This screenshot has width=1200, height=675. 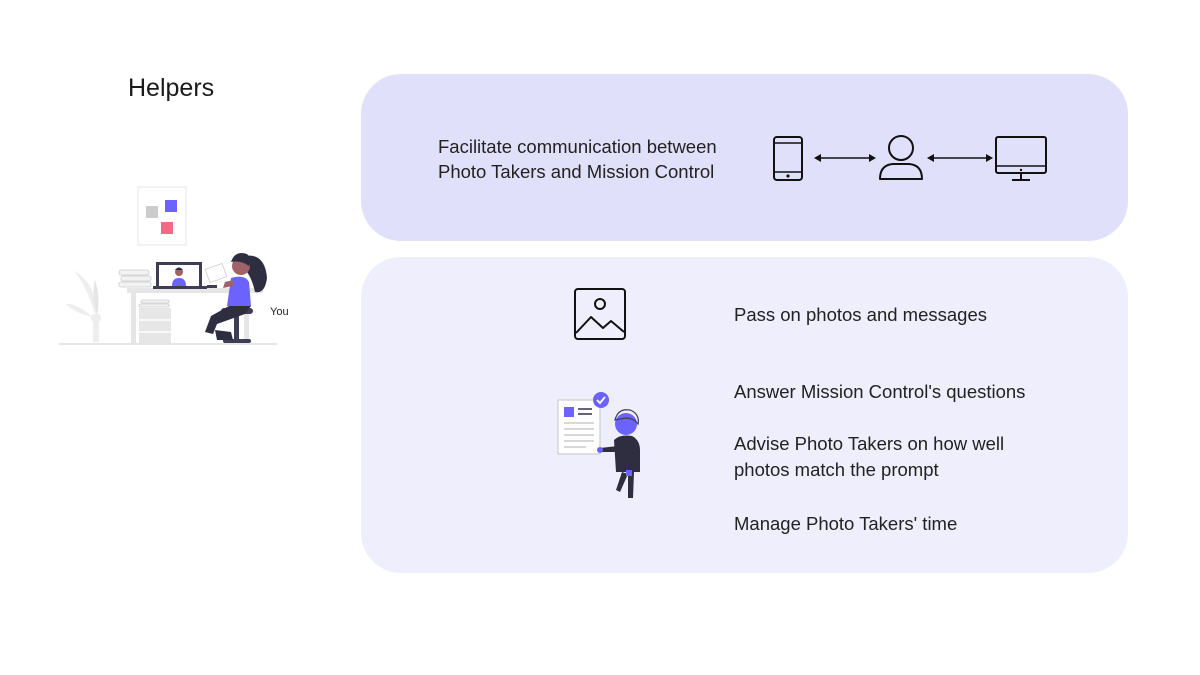 I want to click on page-title: Helpers, so click(x=171, y=88).